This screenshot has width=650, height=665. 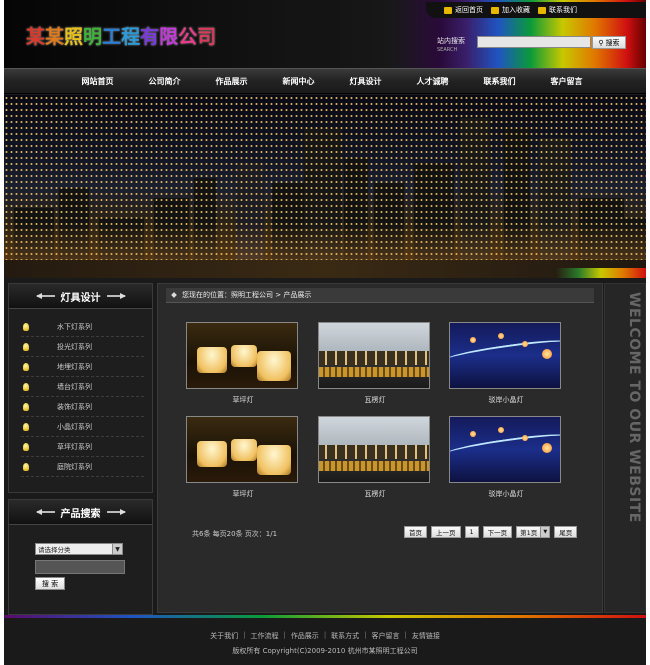 What do you see at coordinates (247, 295) in the screenshot?
I see `breadcrumb-text: 您现在的位置：照明工程公司 > 产品展示` at bounding box center [247, 295].